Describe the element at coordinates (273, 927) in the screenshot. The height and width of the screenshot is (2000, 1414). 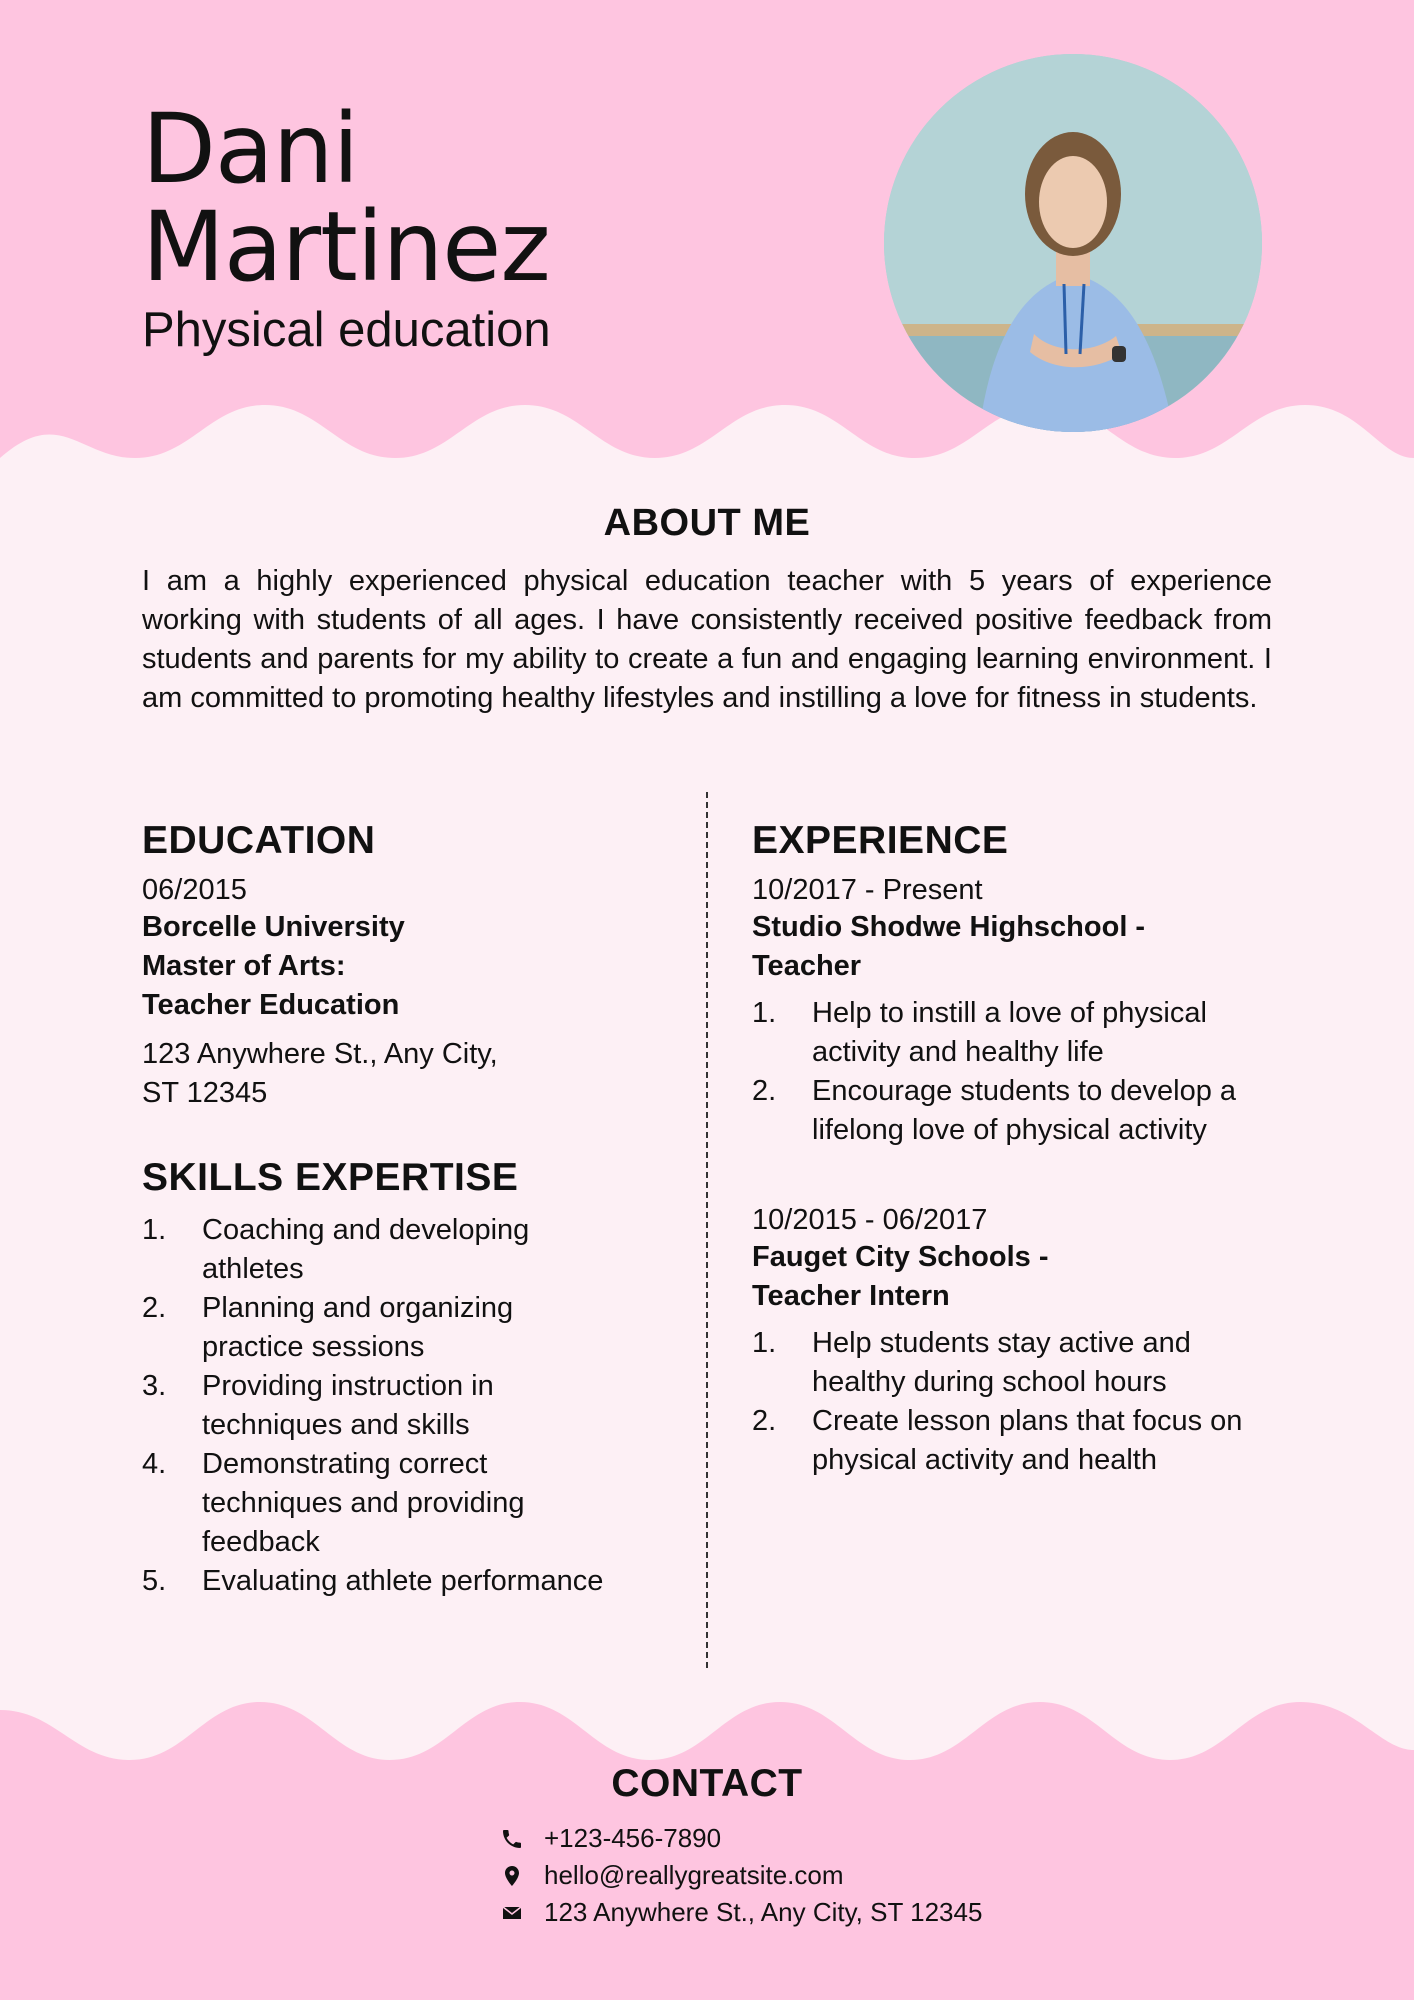
I see `education-school: Borcelle University` at that location.